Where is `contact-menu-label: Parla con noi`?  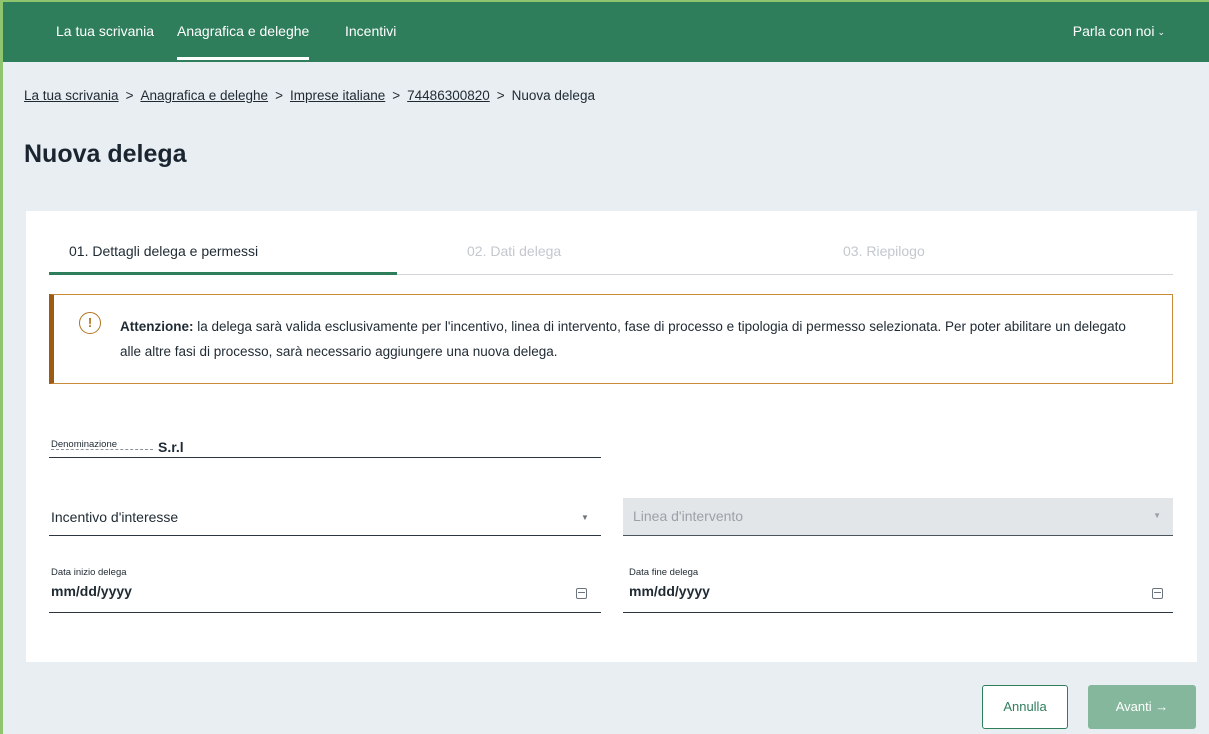
contact-menu-label: Parla con noi is located at coordinates (1113, 31).